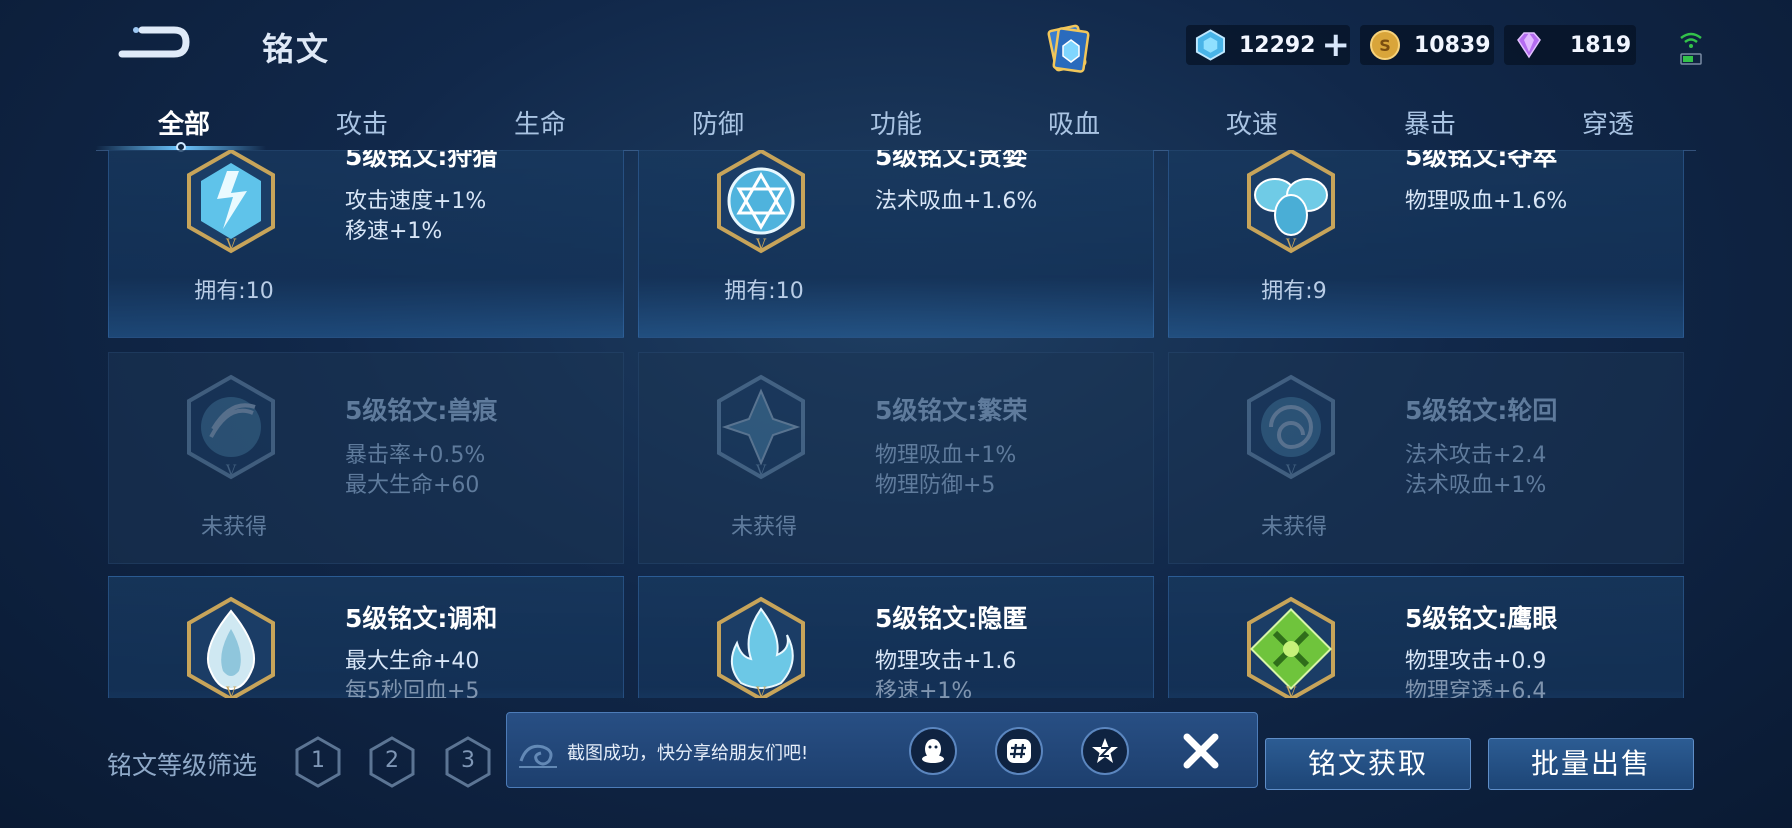 Image resolution: width=1792 pixels, height=828 pixels. What do you see at coordinates (1426, 637) in the screenshot?
I see `rune-card: V 5级铭文:鹰眼 物理攻击+0.9 物理穿透+6.4` at bounding box center [1426, 637].